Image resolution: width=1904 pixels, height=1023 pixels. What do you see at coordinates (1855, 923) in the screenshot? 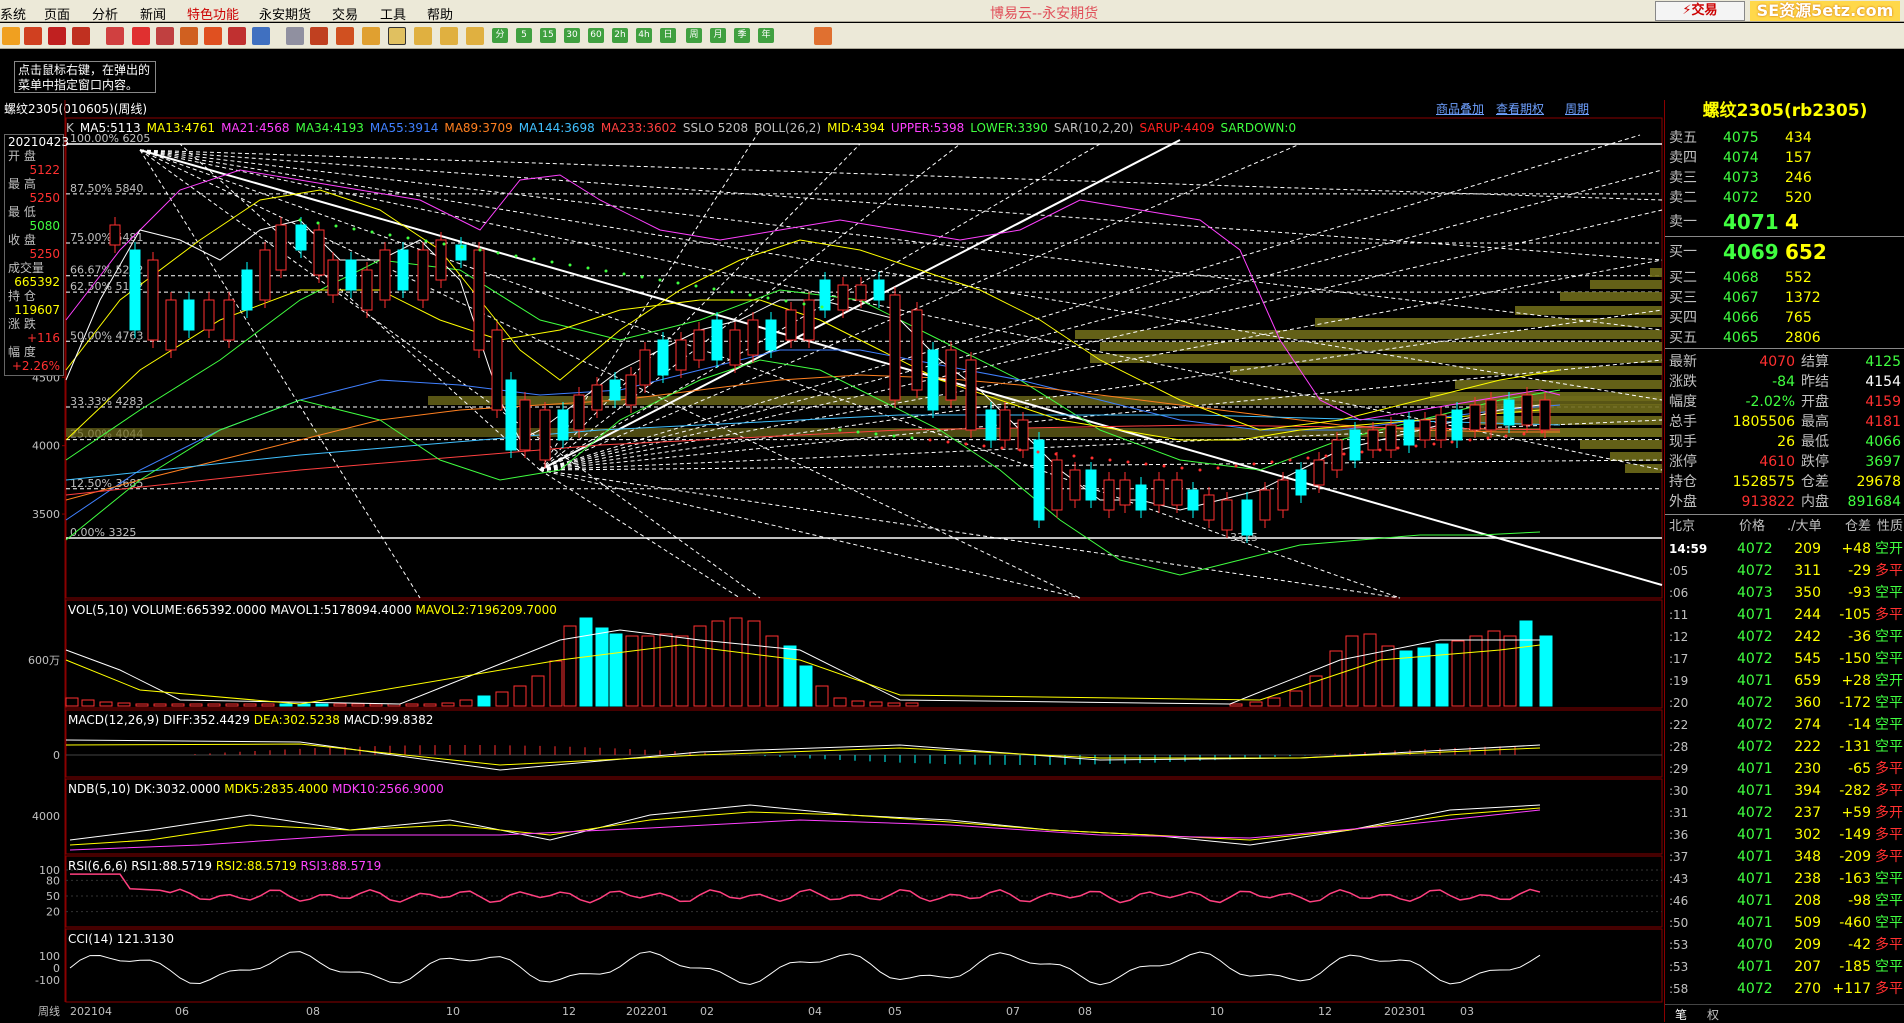
I see `tick-delta: -460` at bounding box center [1855, 923].